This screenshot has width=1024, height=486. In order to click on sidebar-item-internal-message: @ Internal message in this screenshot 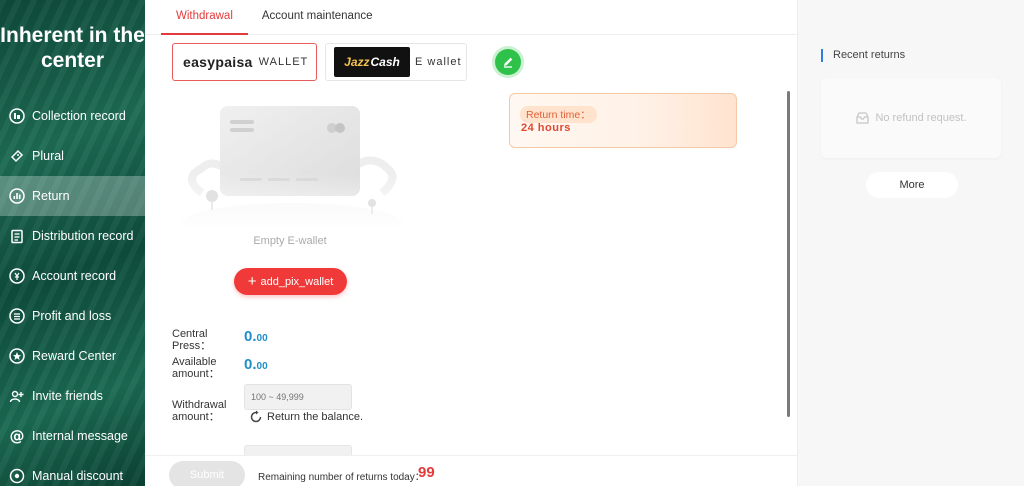, I will do `click(72, 436)`.